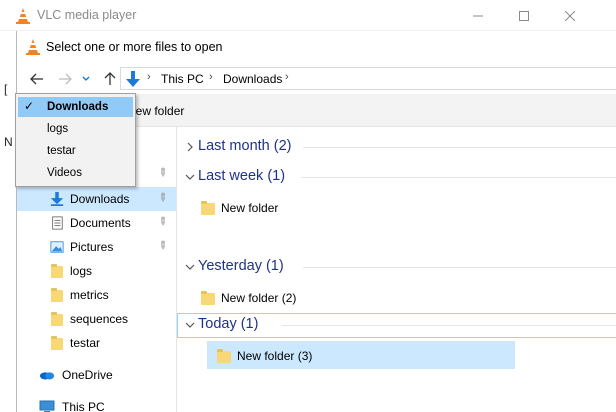  Describe the element at coordinates (99, 319) in the screenshot. I see `nav-item-label: sequences` at that location.